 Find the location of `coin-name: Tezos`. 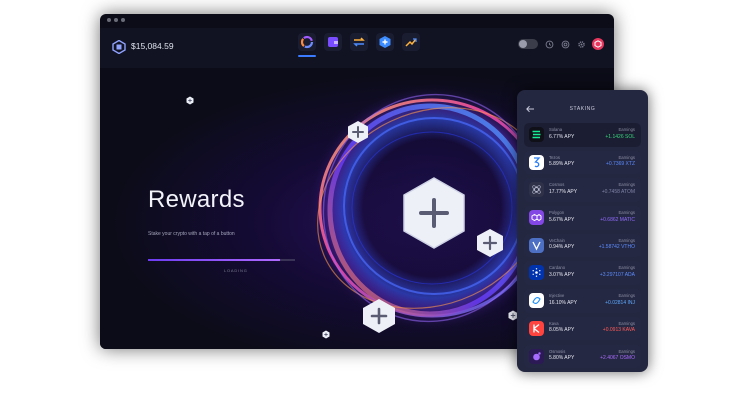

coin-name: Tezos is located at coordinates (554, 157).